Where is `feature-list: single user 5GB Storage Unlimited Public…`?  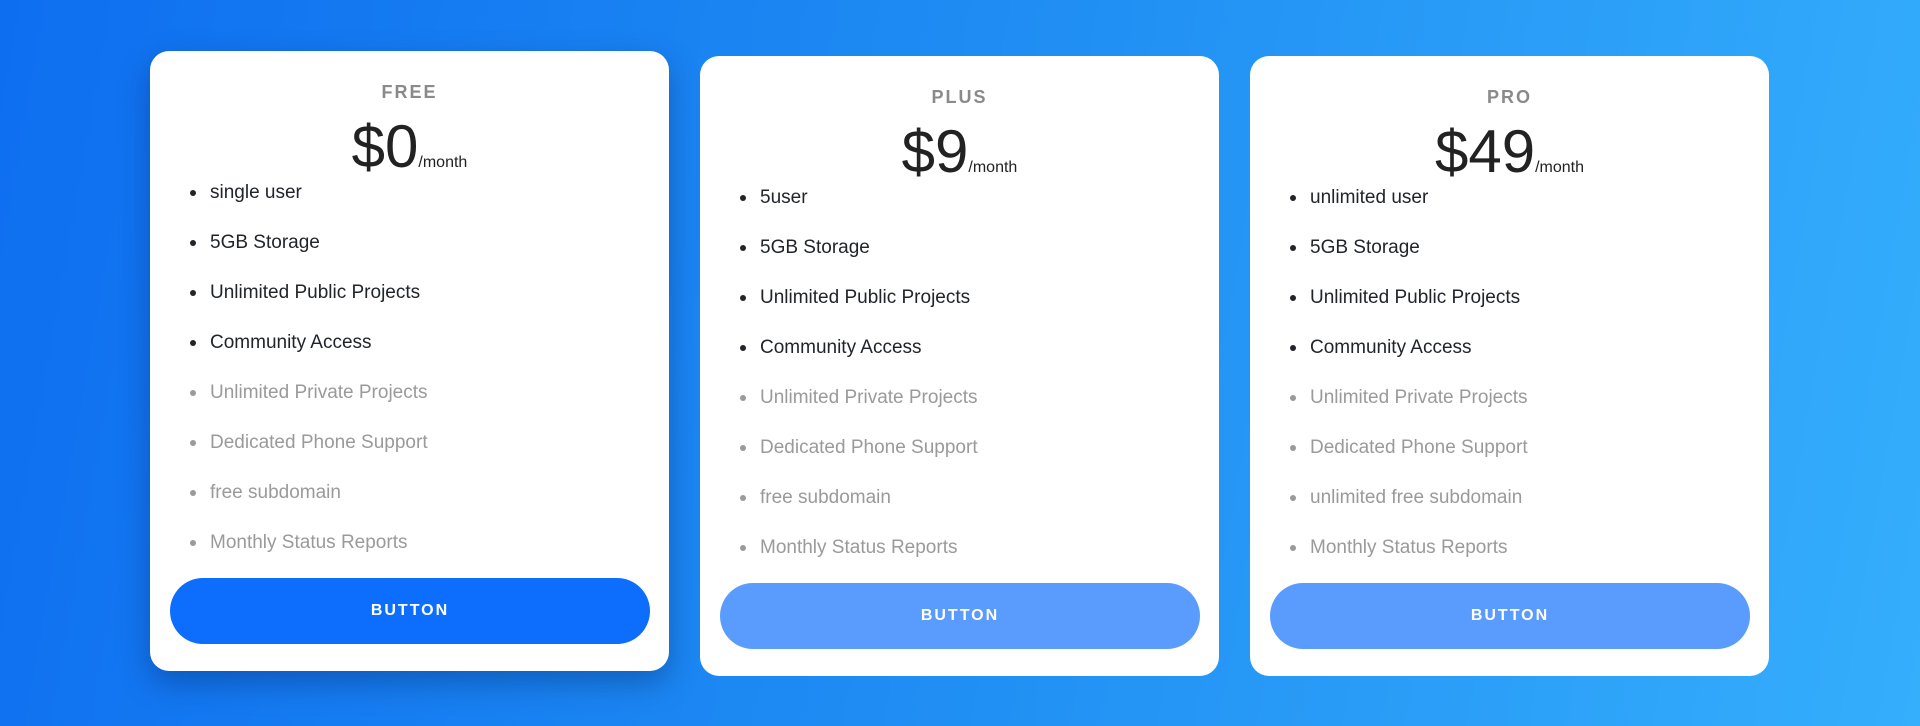
feature-list: single user 5GB Storage Unlimited Public… is located at coordinates (409, 368).